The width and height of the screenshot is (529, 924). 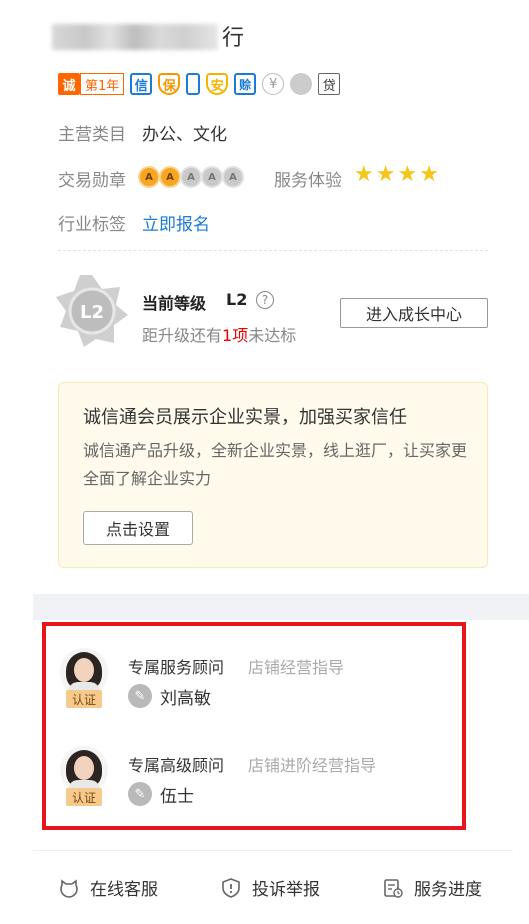 I want to click on level-badge-text: L2, so click(x=92, y=312).